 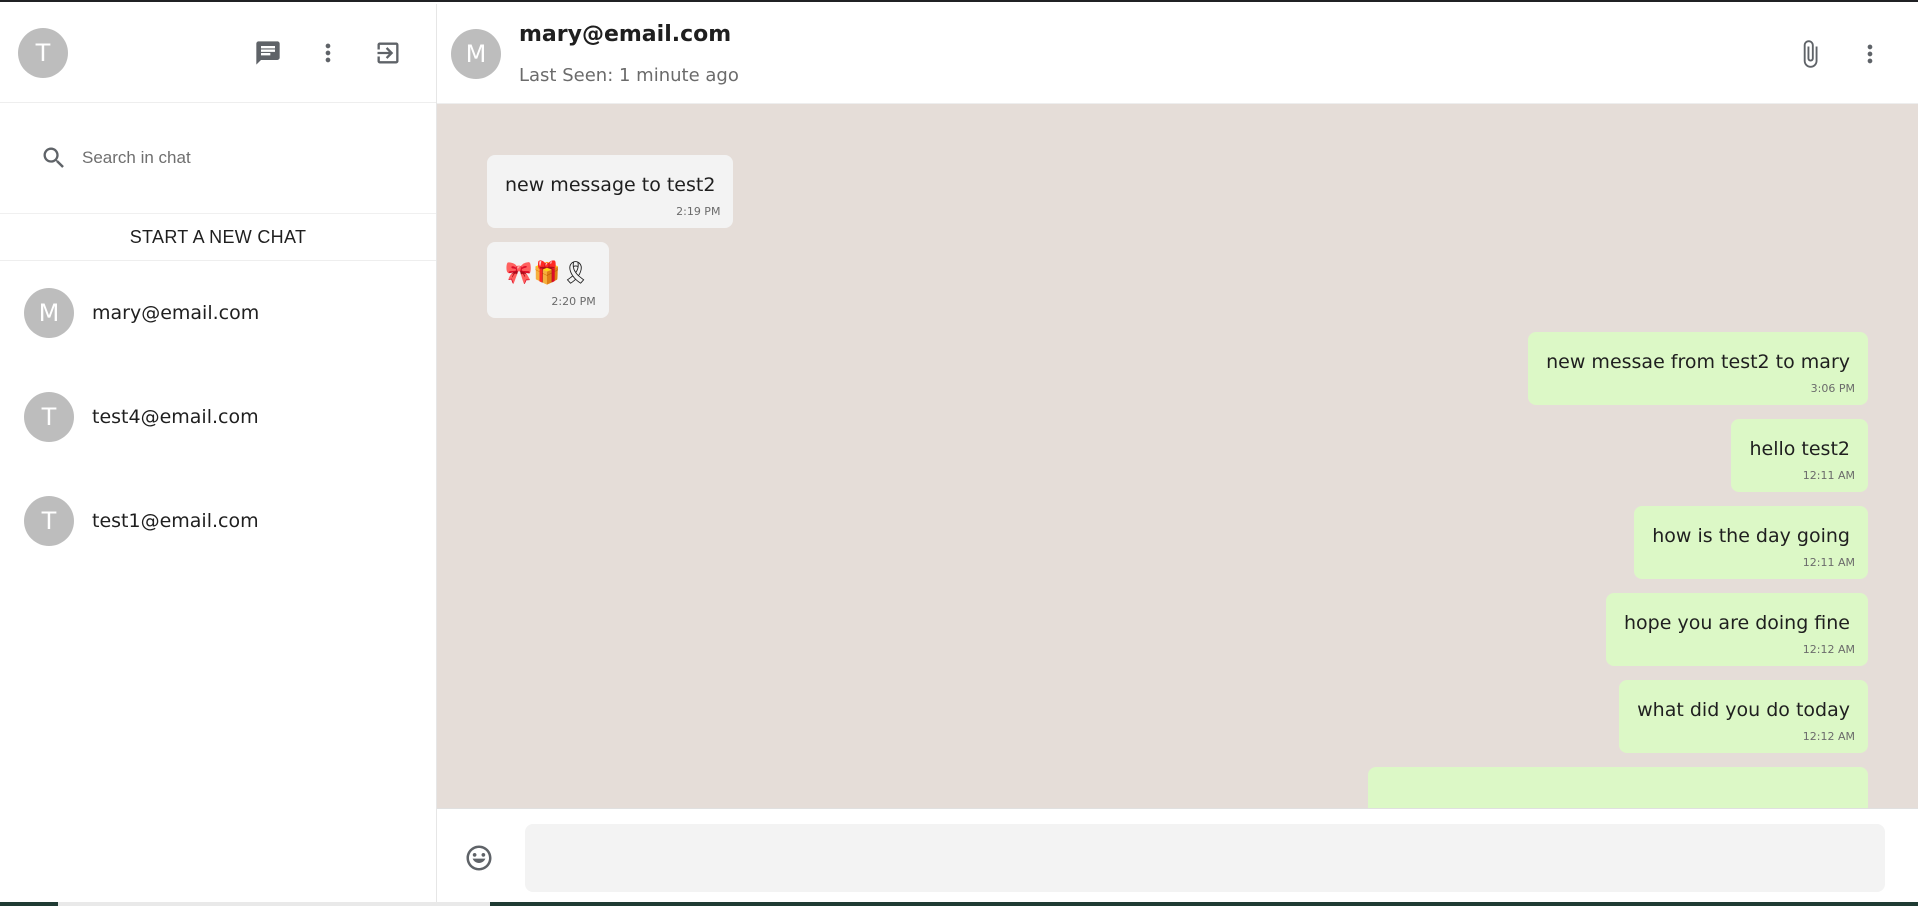 I want to click on emoji-icon, so click(x=479, y=857).